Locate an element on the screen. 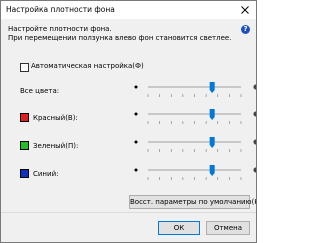  all-colors-slider is located at coordinates (194, 89).